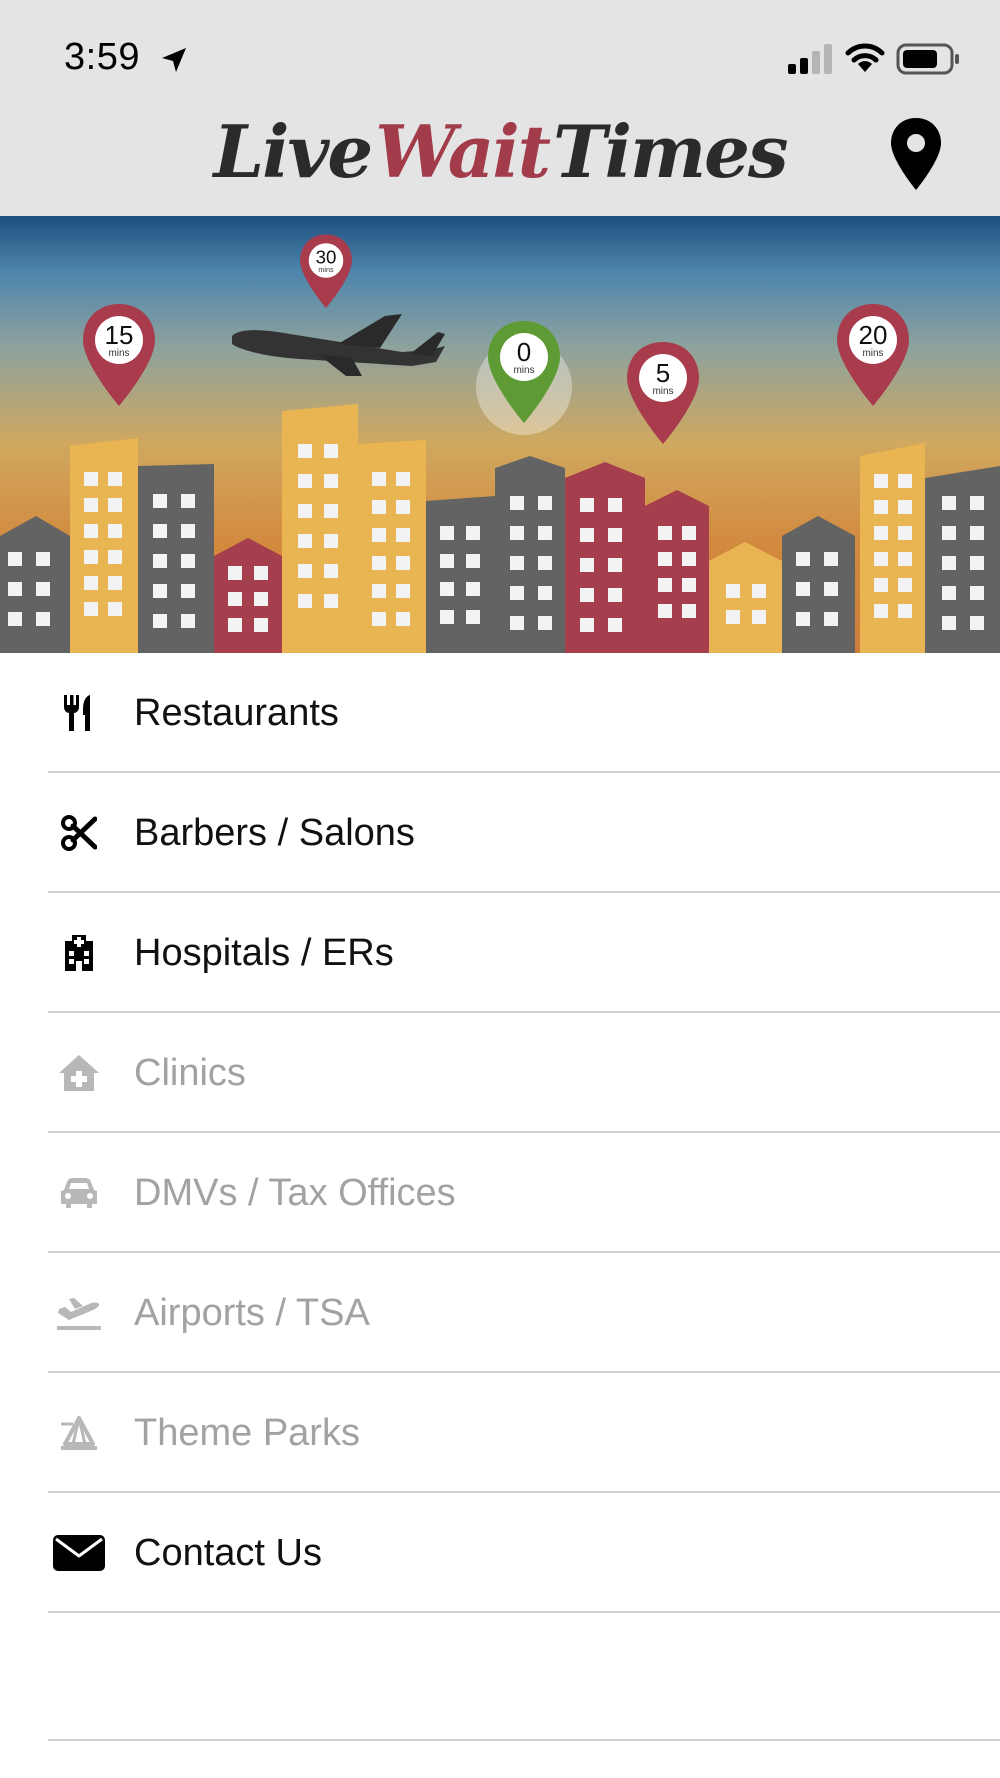  I want to click on map-pin-icon, so click(916, 154).